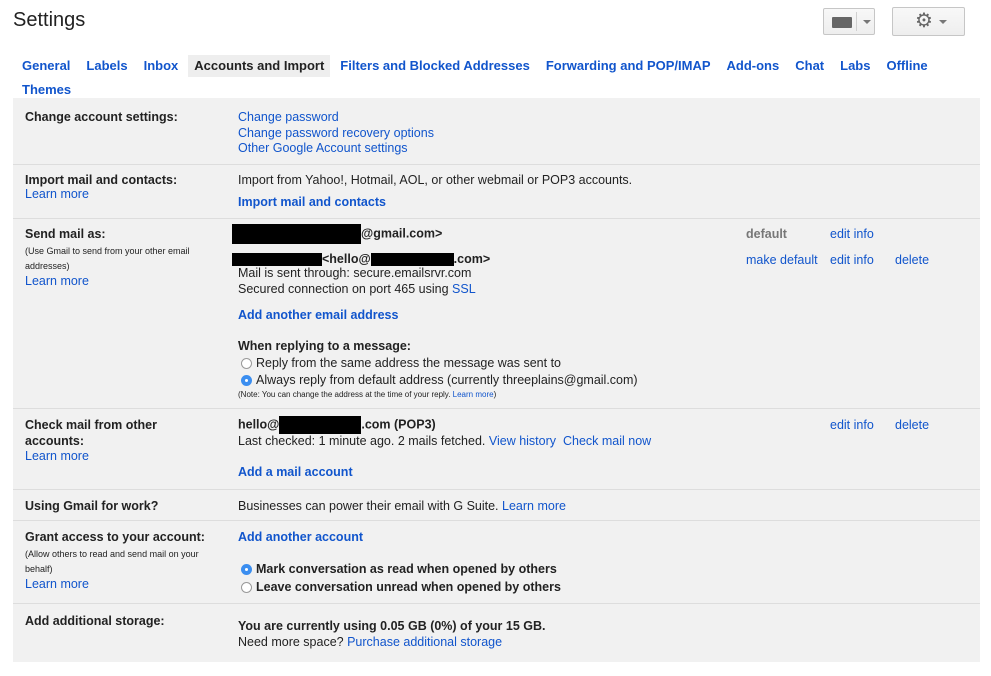 This screenshot has width=991, height=676. Describe the element at coordinates (856, 21) in the screenshot. I see `divider` at that location.